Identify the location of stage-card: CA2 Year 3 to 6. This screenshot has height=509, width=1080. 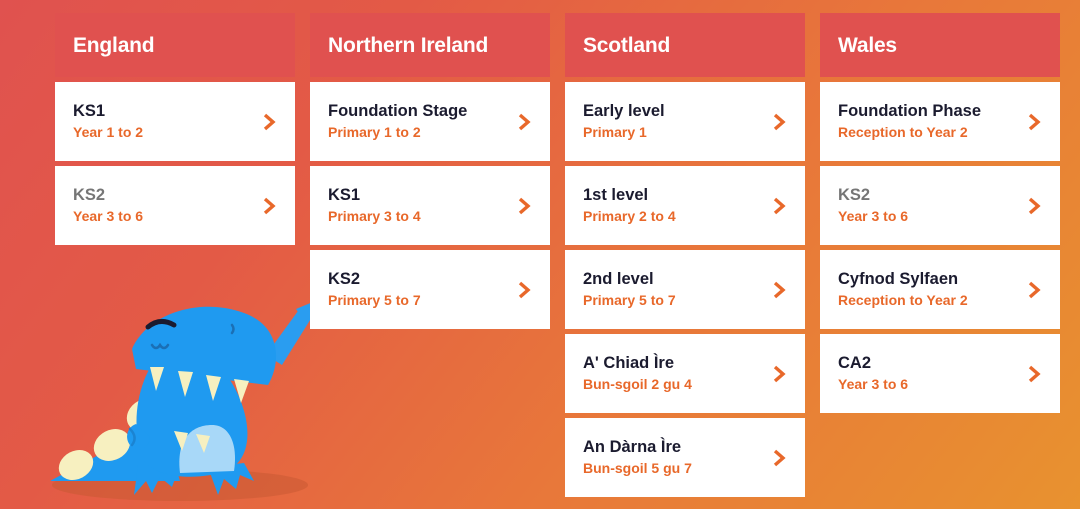
(940, 373).